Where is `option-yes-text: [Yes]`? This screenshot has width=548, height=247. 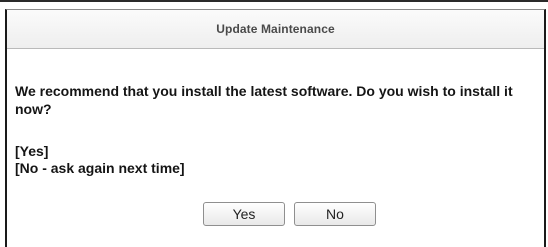
option-yes-text: [Yes] is located at coordinates (32, 151).